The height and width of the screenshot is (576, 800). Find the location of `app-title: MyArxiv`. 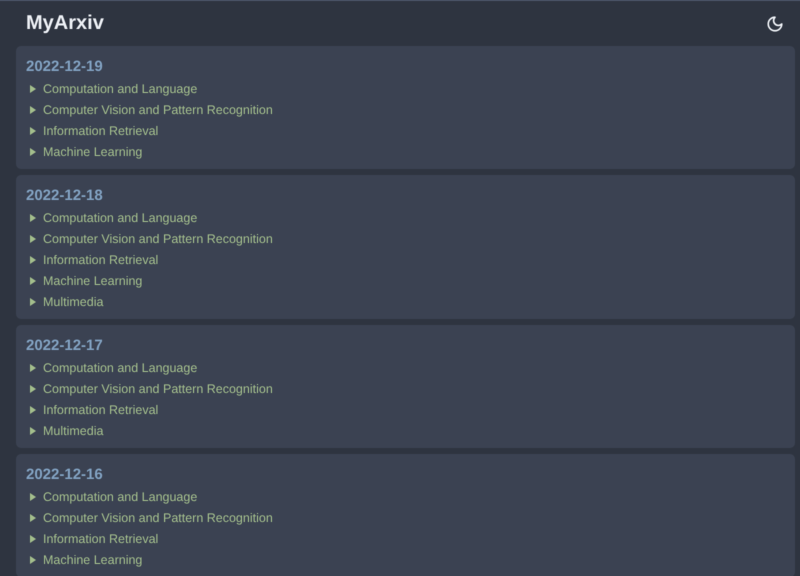

app-title: MyArxiv is located at coordinates (65, 23).